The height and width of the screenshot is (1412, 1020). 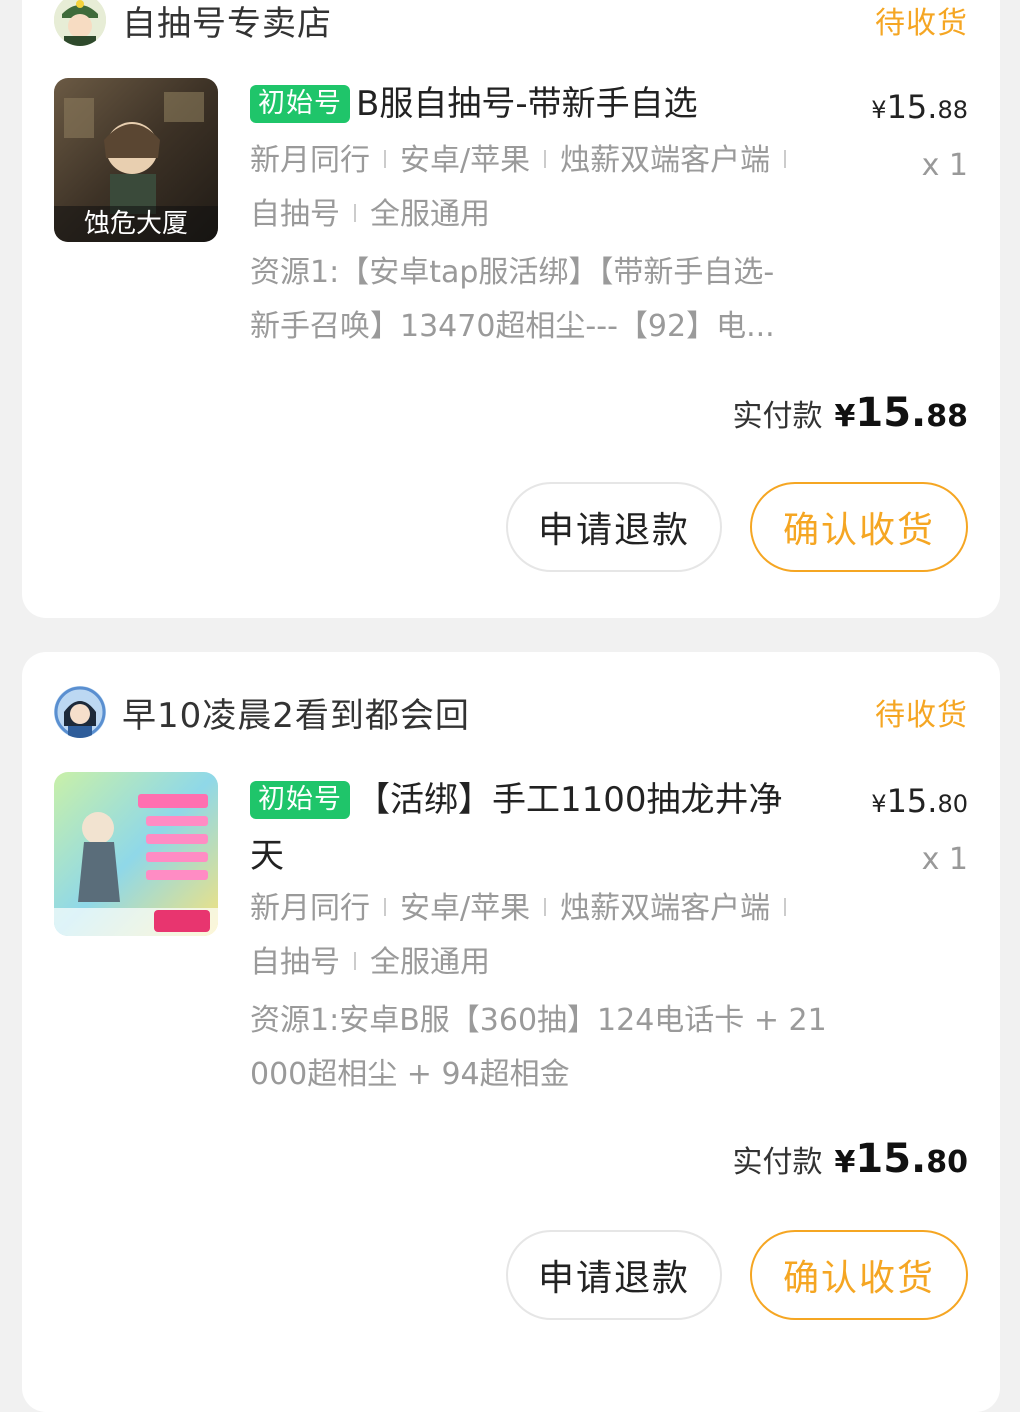 What do you see at coordinates (538, 1020) in the screenshot?
I see `resource-line: 资源1:安卓B服【360抽】124电话卡 + 21` at bounding box center [538, 1020].